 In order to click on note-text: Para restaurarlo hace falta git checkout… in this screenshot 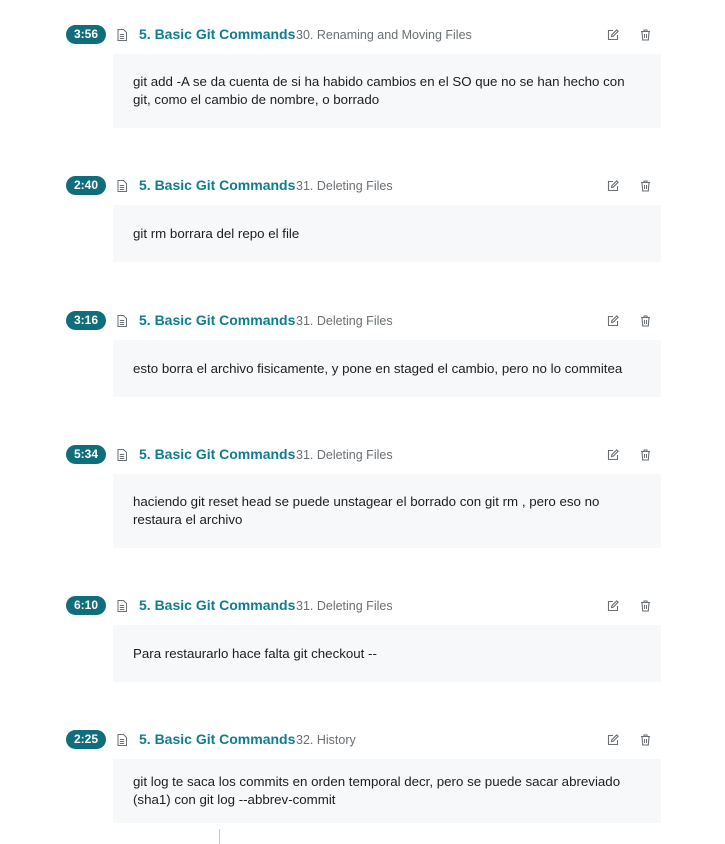, I will do `click(255, 653)`.